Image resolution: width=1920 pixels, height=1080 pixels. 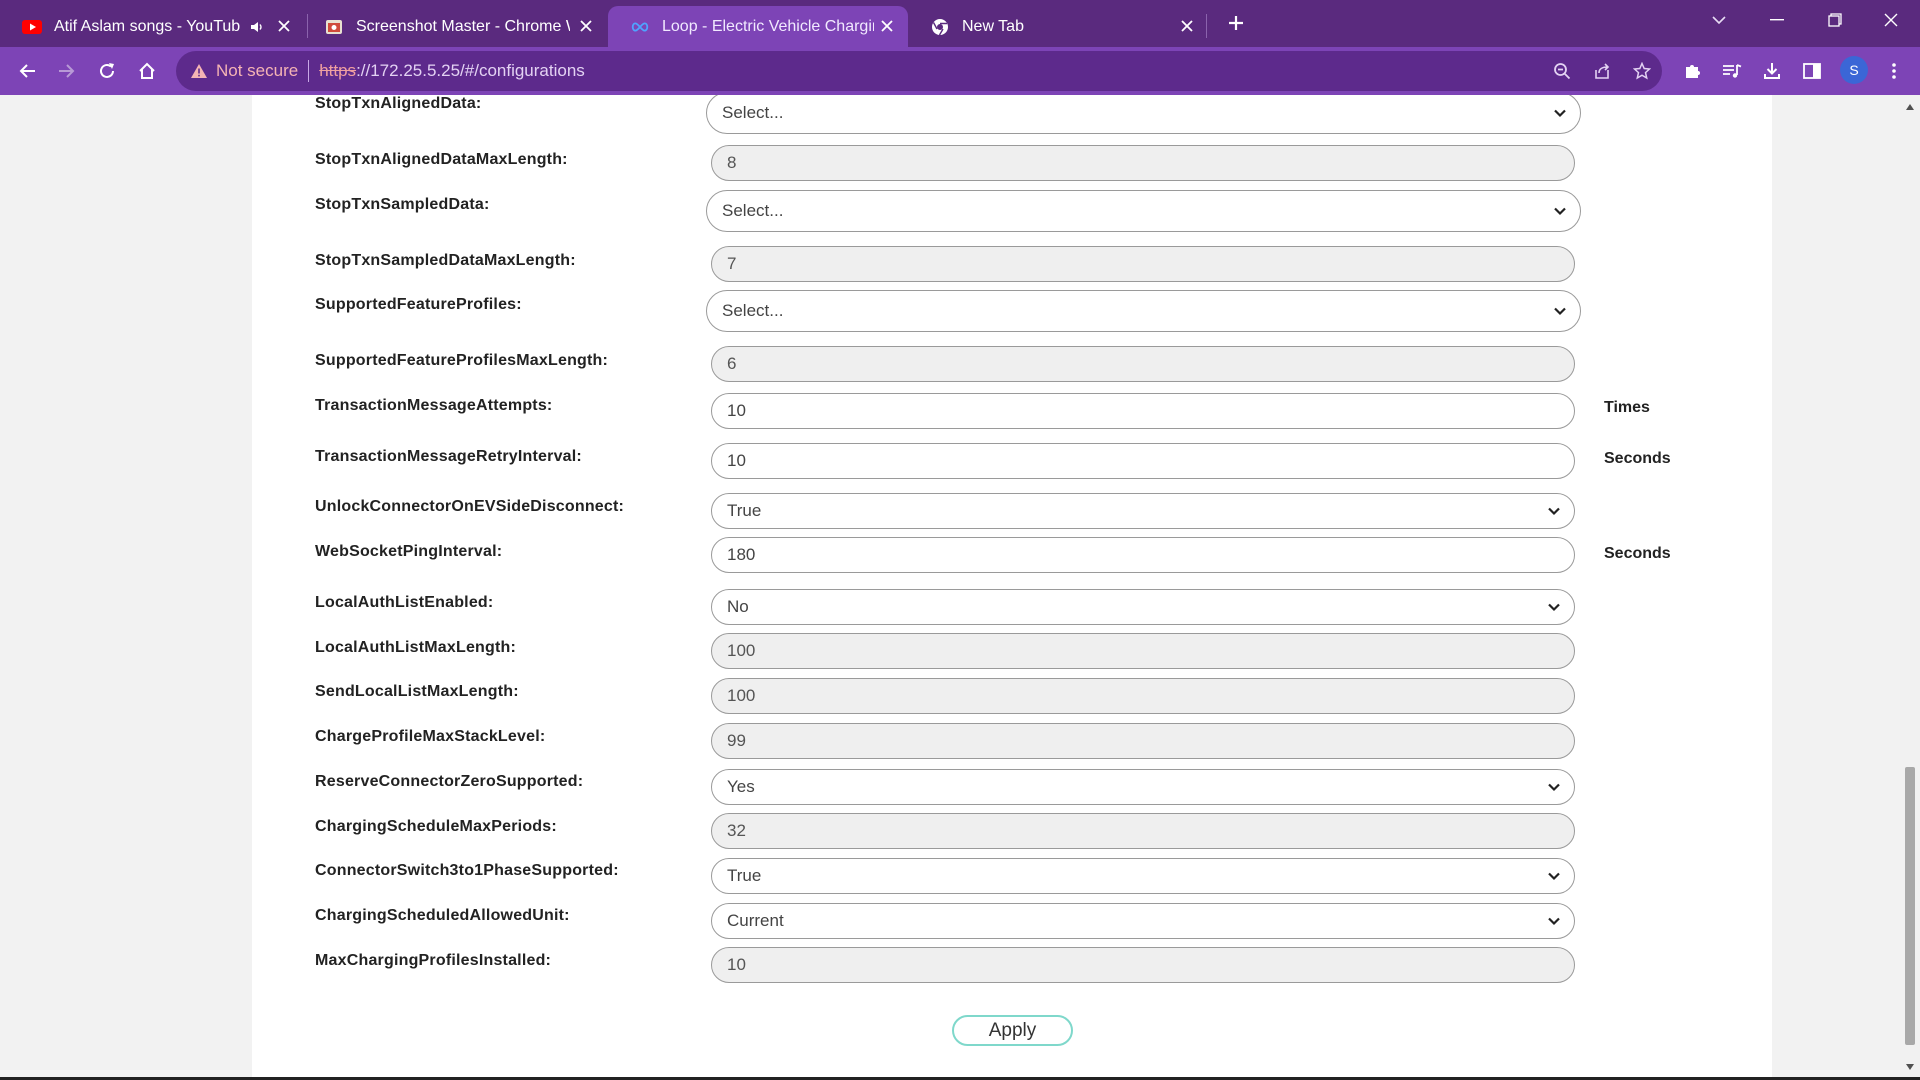 I want to click on unlock-connector-select: True, so click(x=1143, y=511).